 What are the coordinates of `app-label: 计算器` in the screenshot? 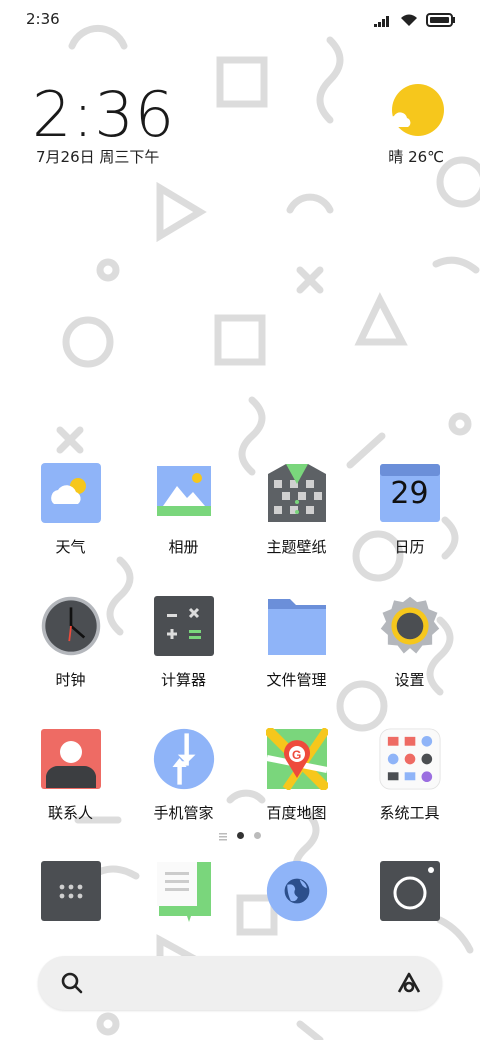 It's located at (183, 680).